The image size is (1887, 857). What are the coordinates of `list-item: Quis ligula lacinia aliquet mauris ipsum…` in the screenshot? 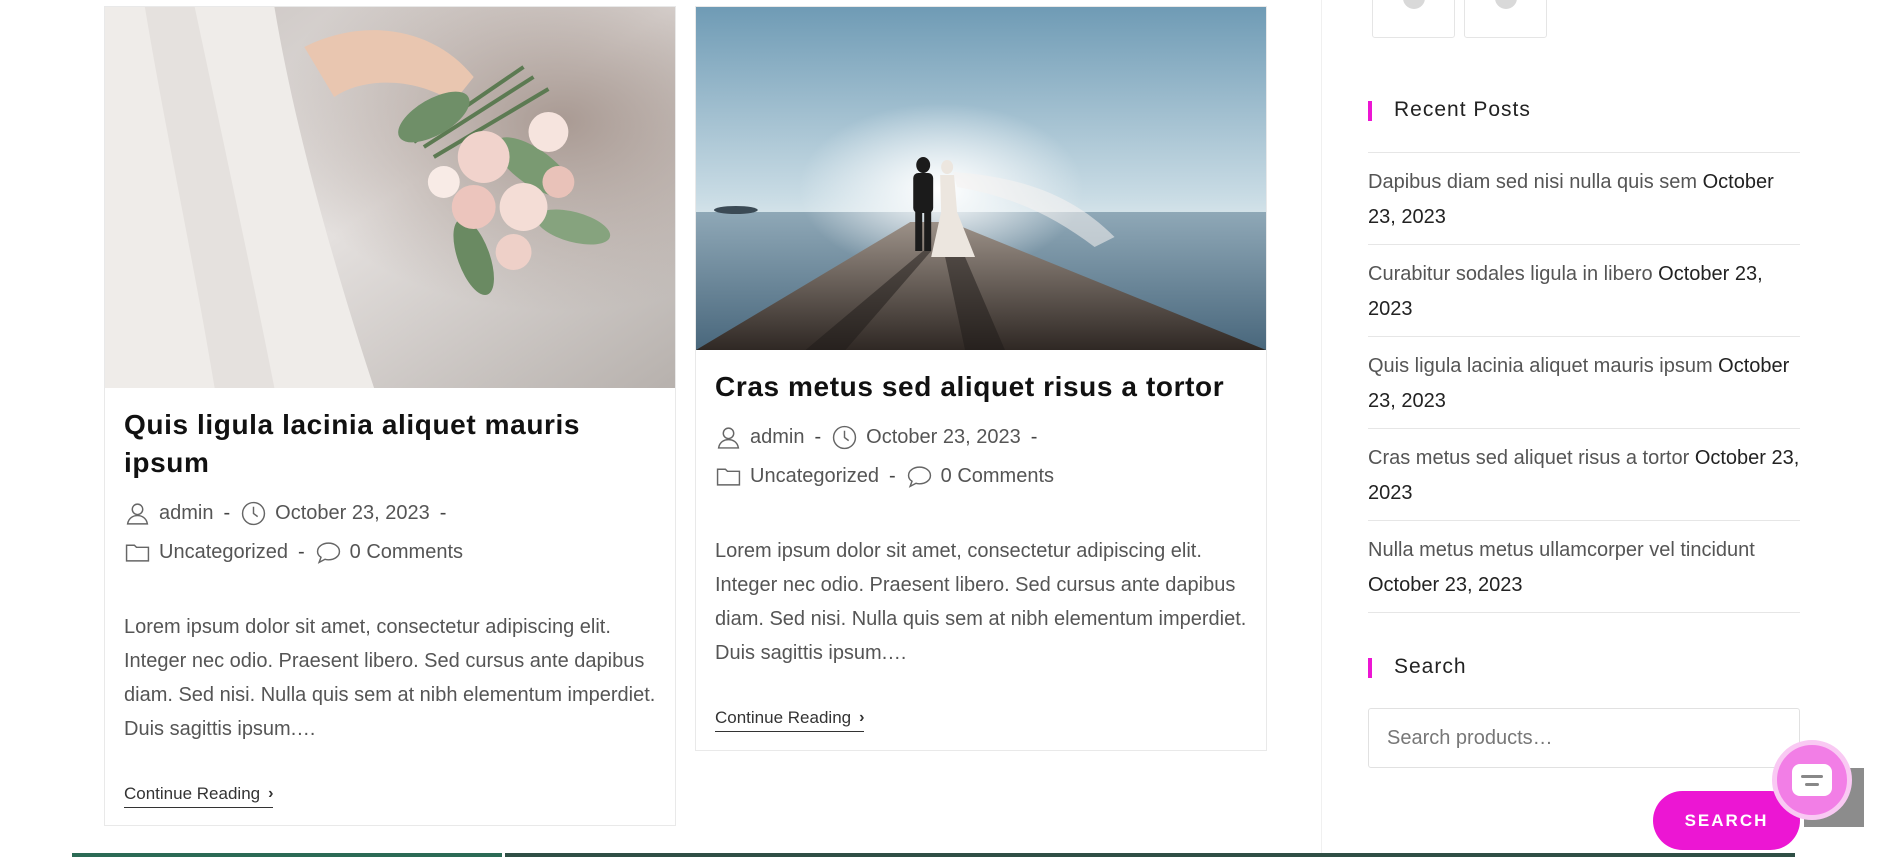 It's located at (1584, 383).